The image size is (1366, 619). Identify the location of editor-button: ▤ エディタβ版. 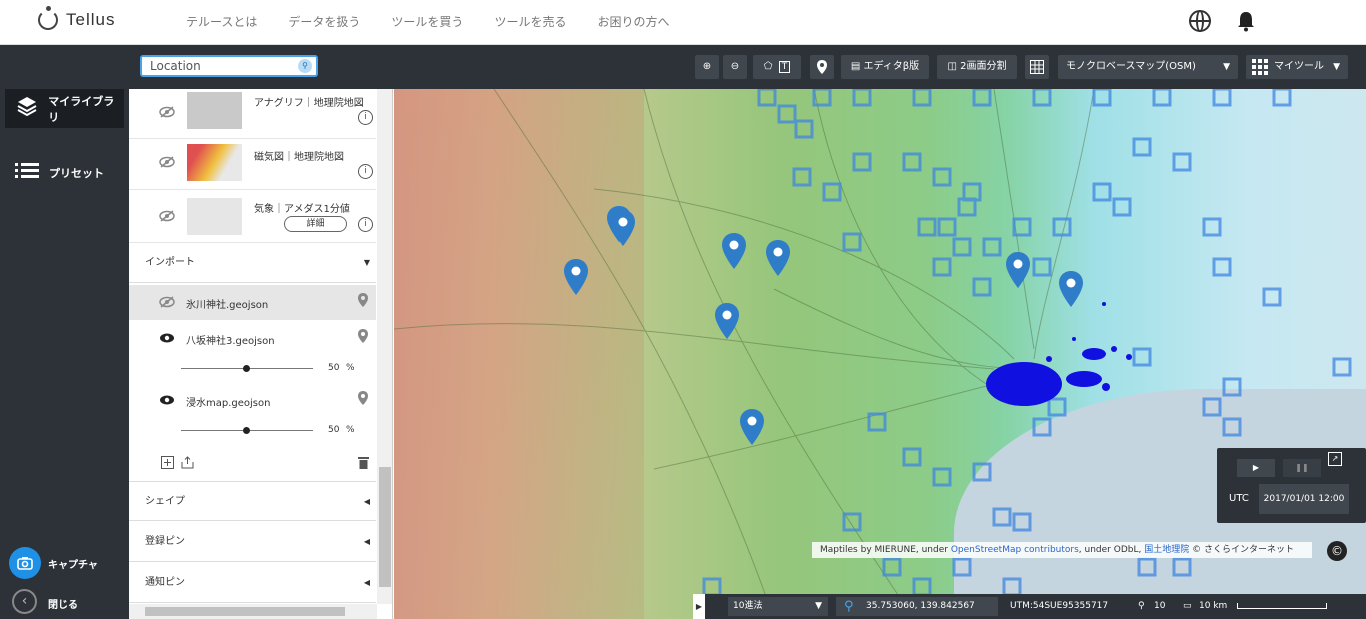
(885, 67).